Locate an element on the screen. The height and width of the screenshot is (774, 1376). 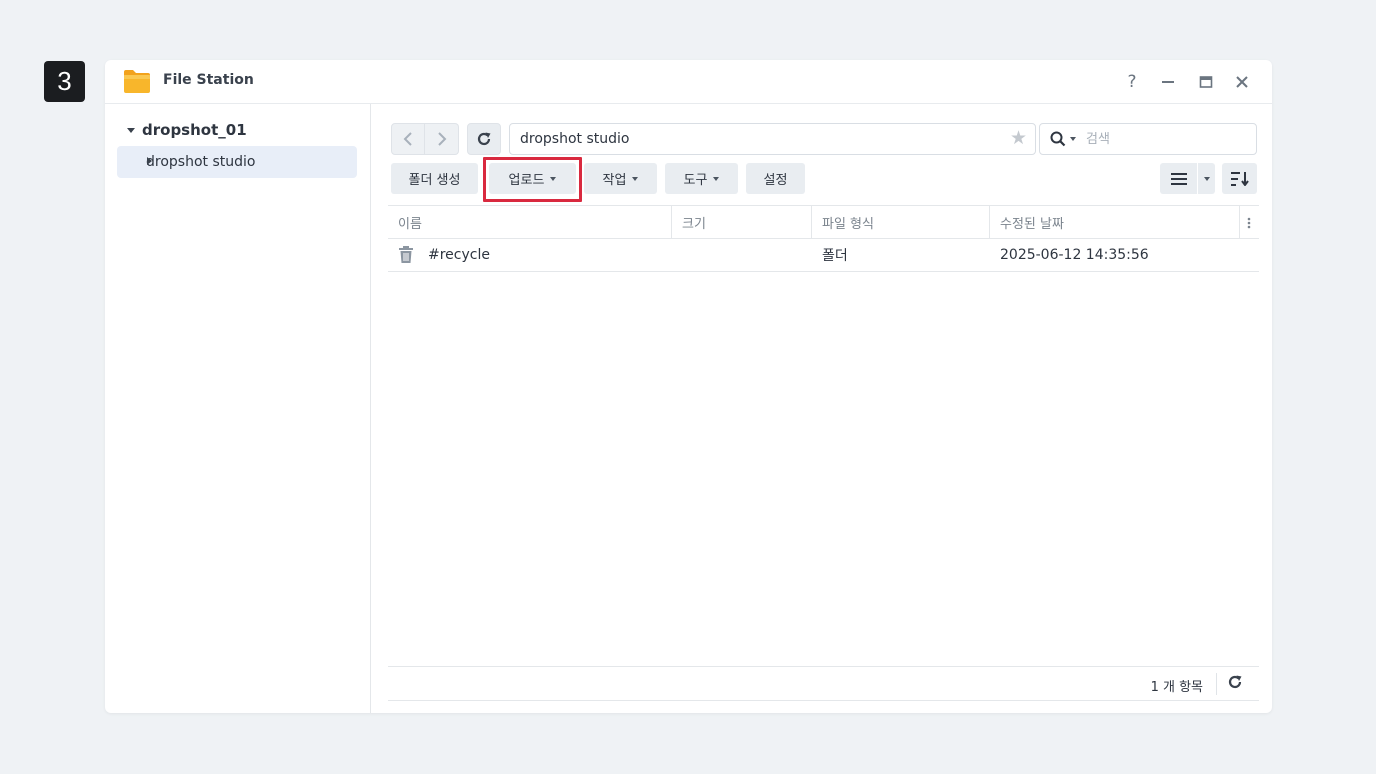
search-box is located at coordinates (1148, 139).